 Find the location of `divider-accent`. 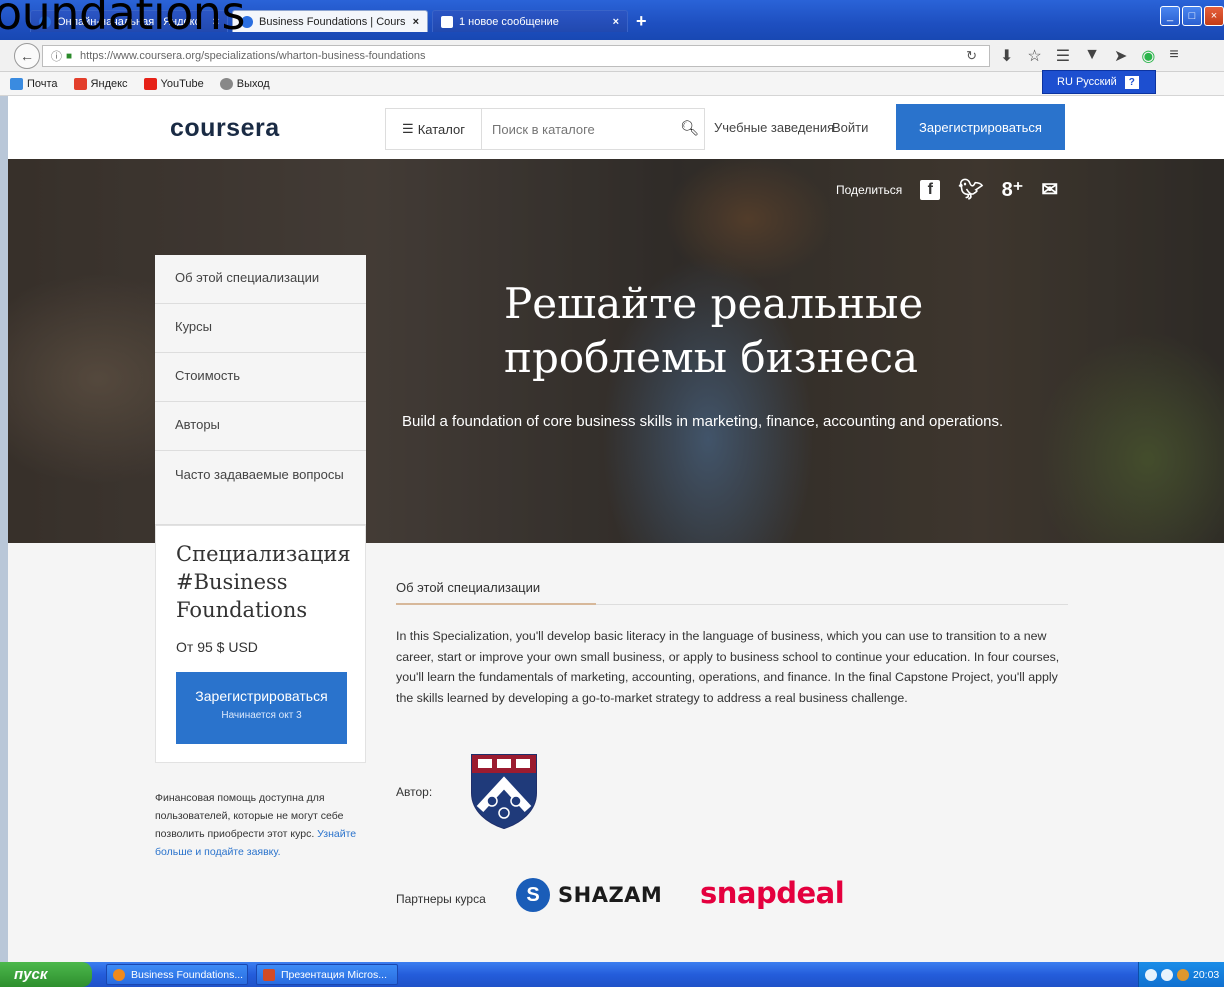

divider-accent is located at coordinates (496, 604).